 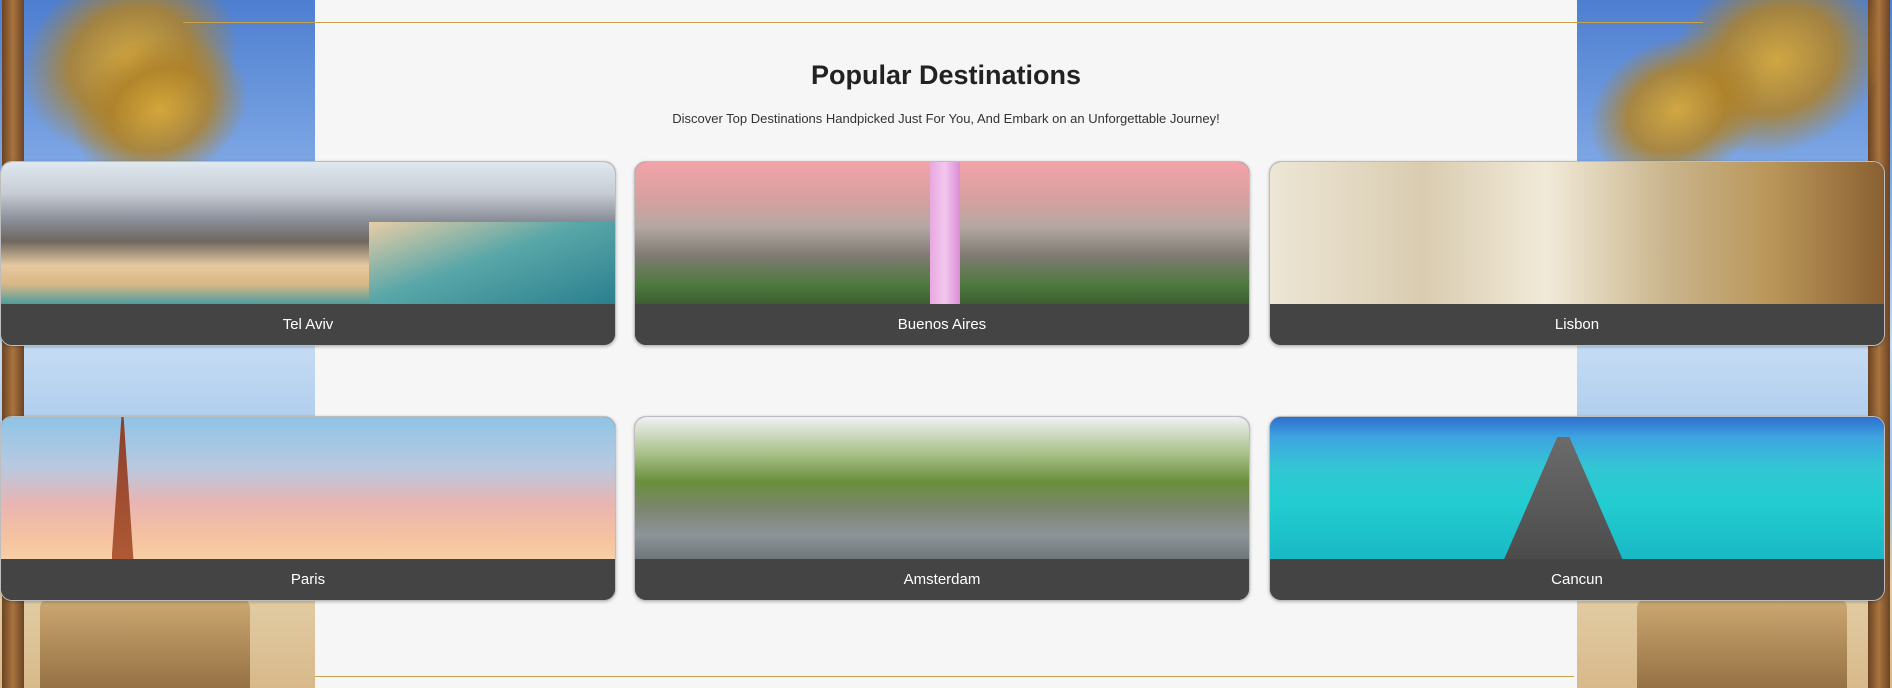 What do you see at coordinates (942, 579) in the screenshot?
I see `destination-label: Amsterdam` at bounding box center [942, 579].